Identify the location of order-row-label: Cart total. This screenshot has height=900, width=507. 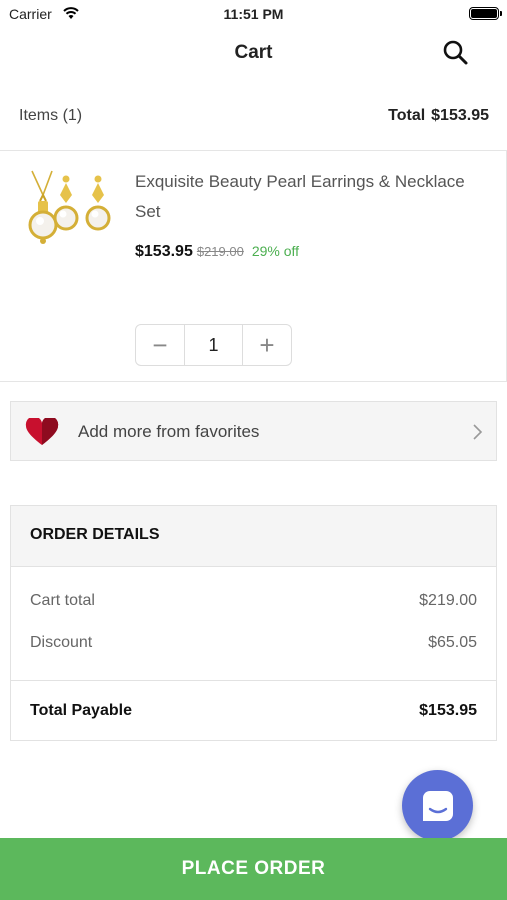
(62, 600).